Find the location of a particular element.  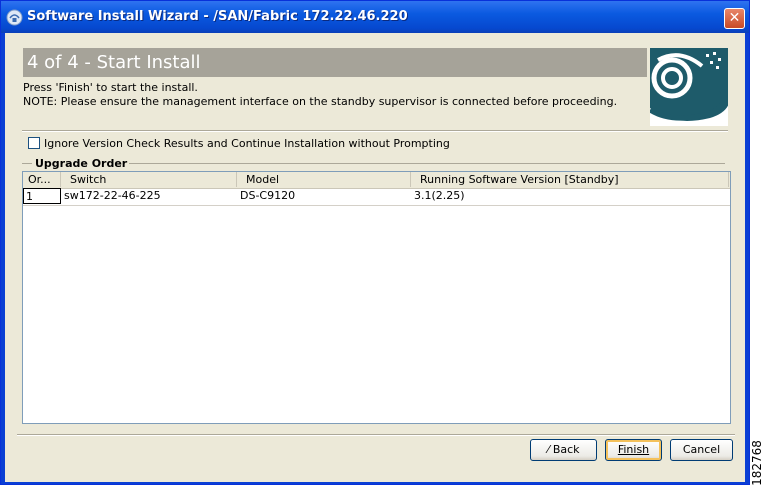

cisco-wizard-logo-icon is located at coordinates (689, 87).